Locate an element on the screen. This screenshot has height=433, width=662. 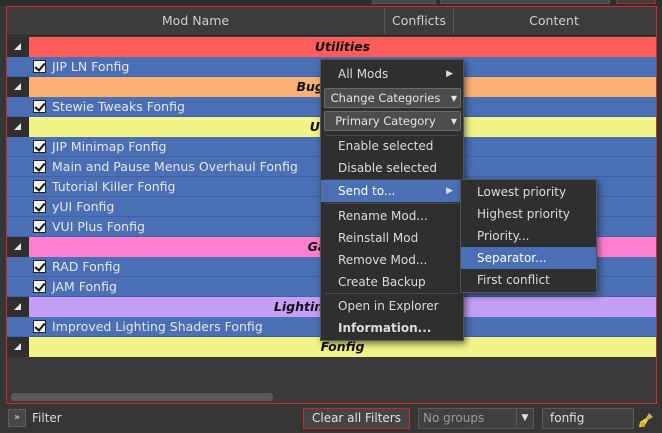
separator-row: Utilities is located at coordinates (331, 47).